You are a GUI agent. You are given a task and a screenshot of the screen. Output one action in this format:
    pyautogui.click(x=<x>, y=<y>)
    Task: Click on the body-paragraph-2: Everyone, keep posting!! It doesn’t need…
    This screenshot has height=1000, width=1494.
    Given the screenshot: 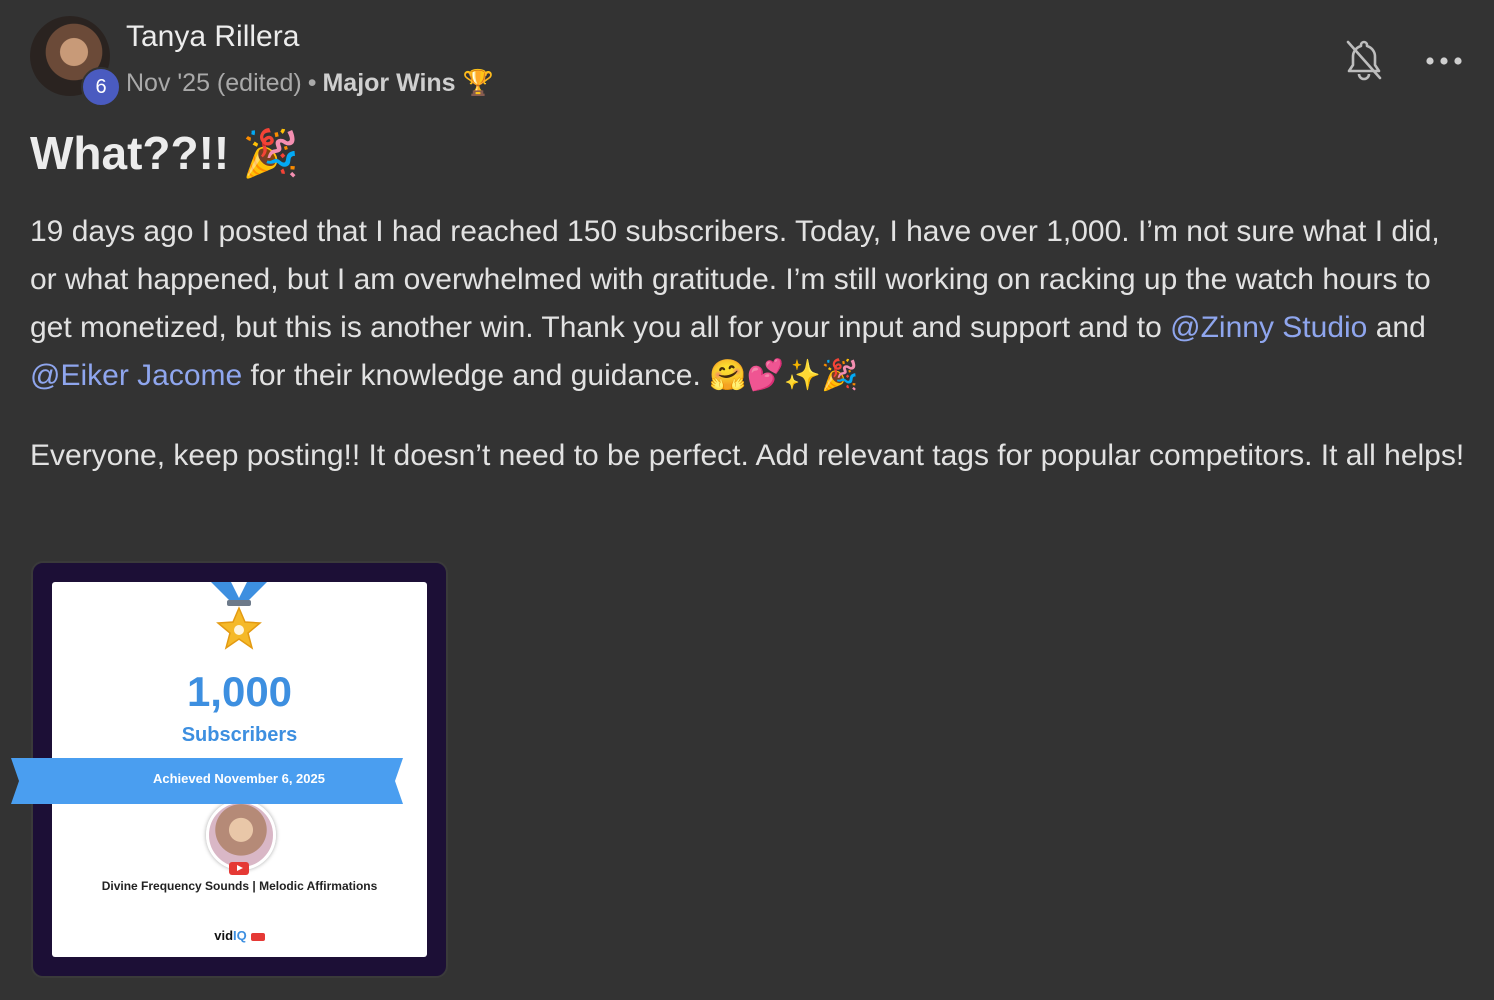 What is the action you would take?
    pyautogui.click(x=747, y=455)
    